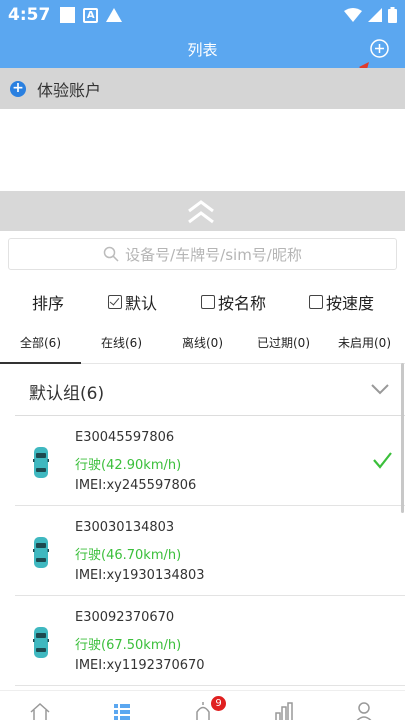 This screenshot has height=720, width=405. What do you see at coordinates (364, 710) in the screenshot?
I see `profile-icon` at bounding box center [364, 710].